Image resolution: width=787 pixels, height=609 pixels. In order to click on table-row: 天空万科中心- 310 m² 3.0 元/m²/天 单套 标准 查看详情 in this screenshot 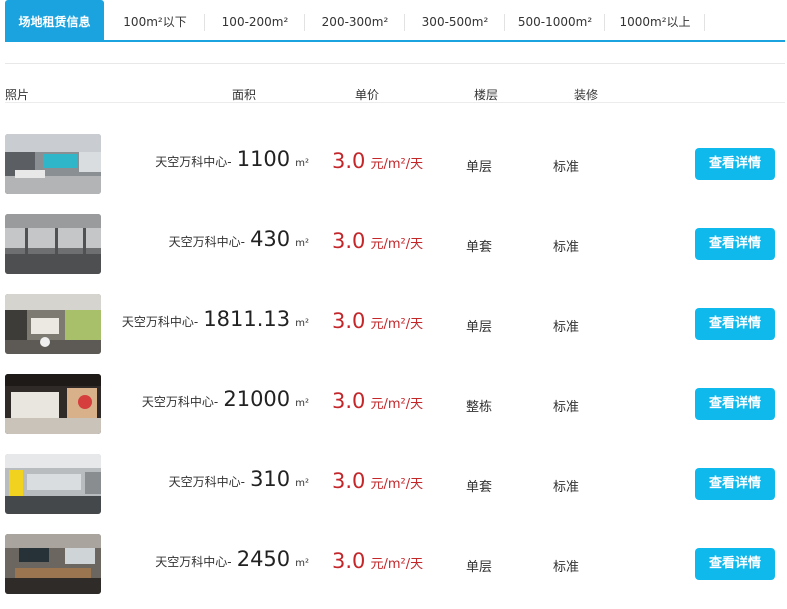, I will do `click(393, 484)`.